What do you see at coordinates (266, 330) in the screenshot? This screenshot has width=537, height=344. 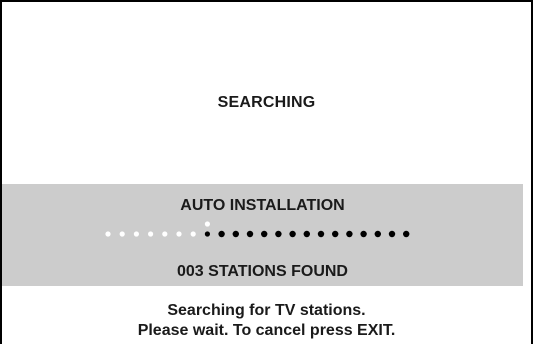 I see `info-message-line-2: Please wait. To cancel press EXIT.` at bounding box center [266, 330].